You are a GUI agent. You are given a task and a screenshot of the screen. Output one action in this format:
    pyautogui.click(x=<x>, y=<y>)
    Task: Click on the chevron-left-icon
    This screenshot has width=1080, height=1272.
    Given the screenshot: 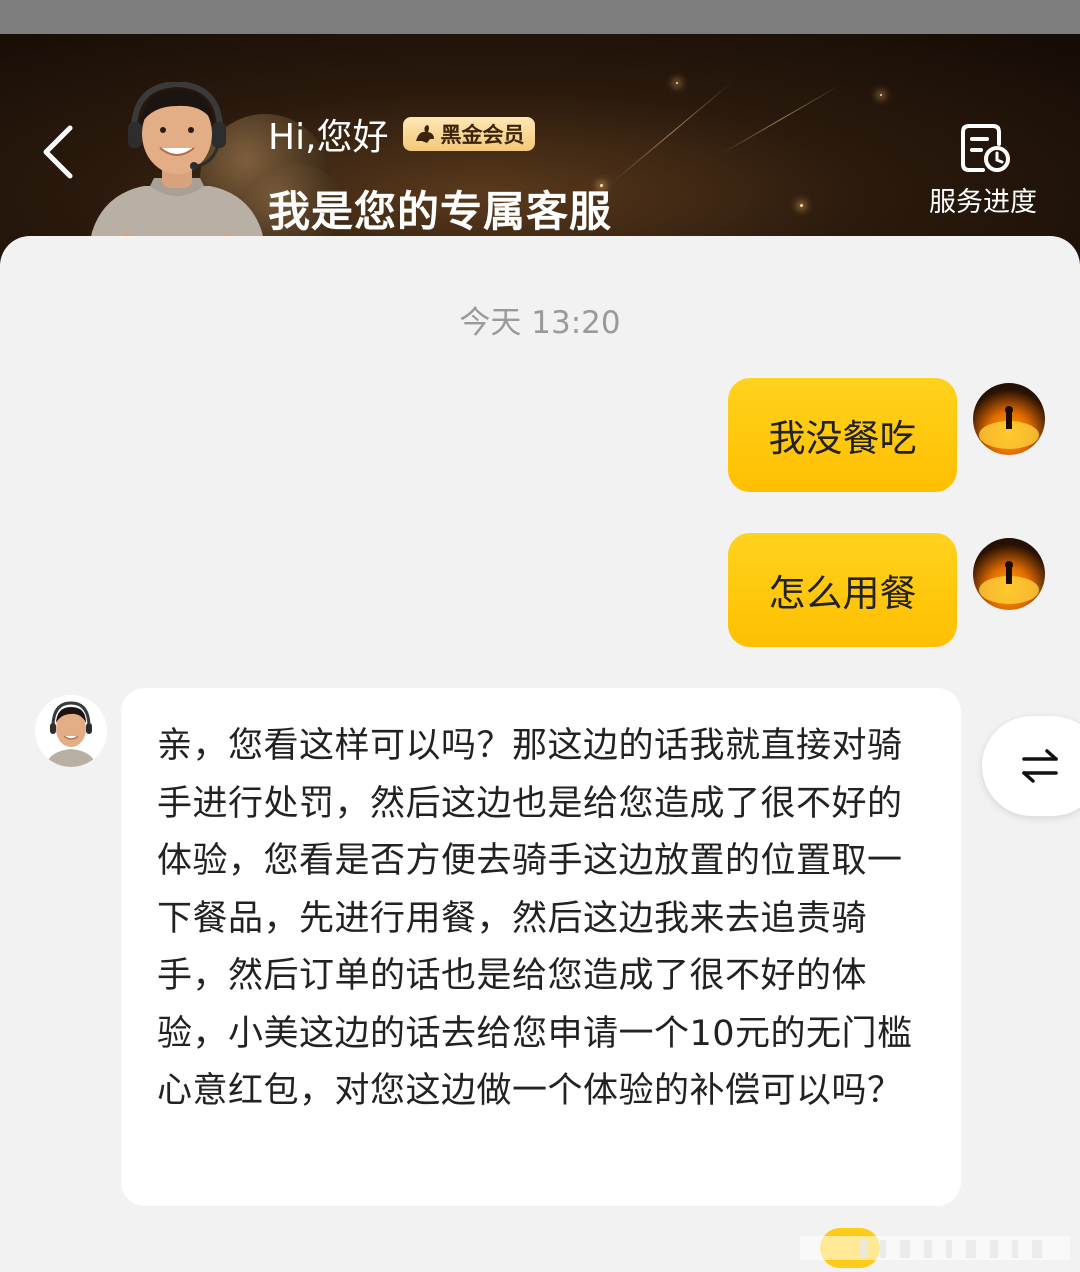 What is the action you would take?
    pyautogui.click(x=60, y=152)
    